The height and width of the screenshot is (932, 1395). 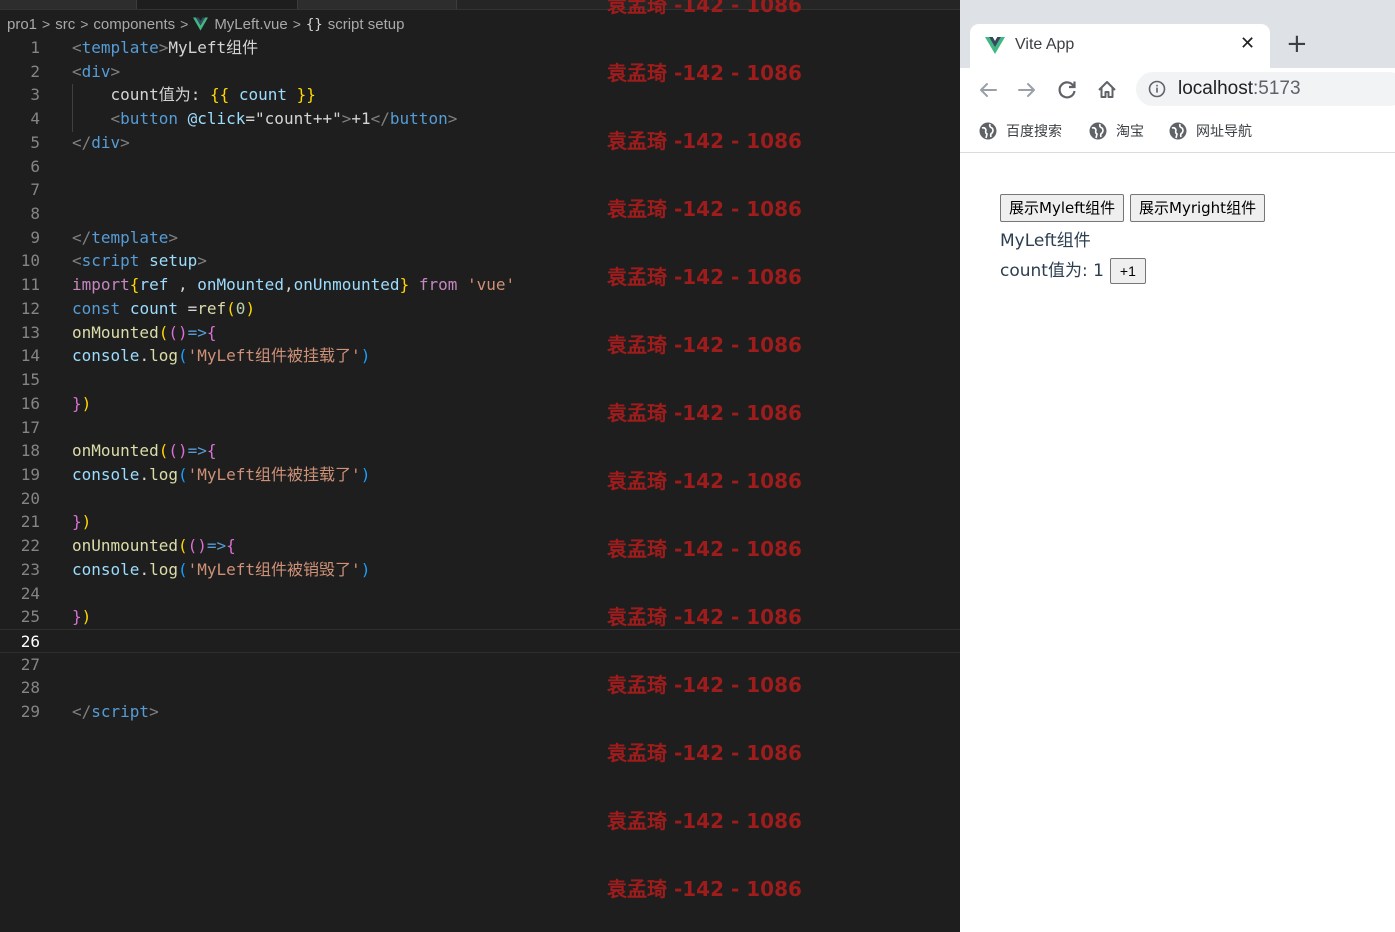 What do you see at coordinates (306, 95) in the screenshot?
I see `code-token: }}` at bounding box center [306, 95].